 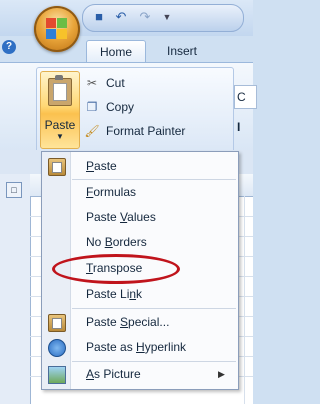 What do you see at coordinates (145, 17) in the screenshot?
I see `redo-icon: ↷` at bounding box center [145, 17].